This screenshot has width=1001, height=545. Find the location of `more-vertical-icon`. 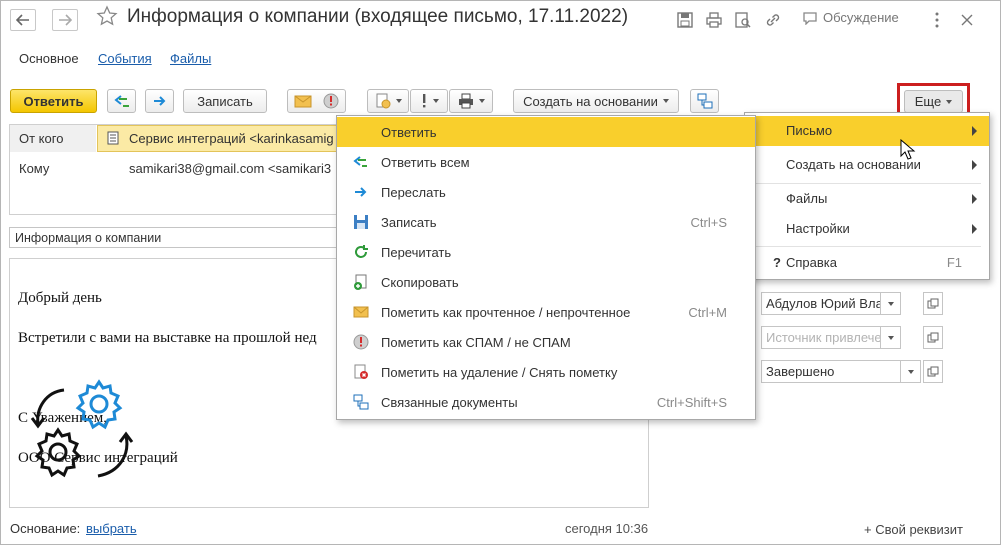

more-vertical-icon is located at coordinates (937, 20).